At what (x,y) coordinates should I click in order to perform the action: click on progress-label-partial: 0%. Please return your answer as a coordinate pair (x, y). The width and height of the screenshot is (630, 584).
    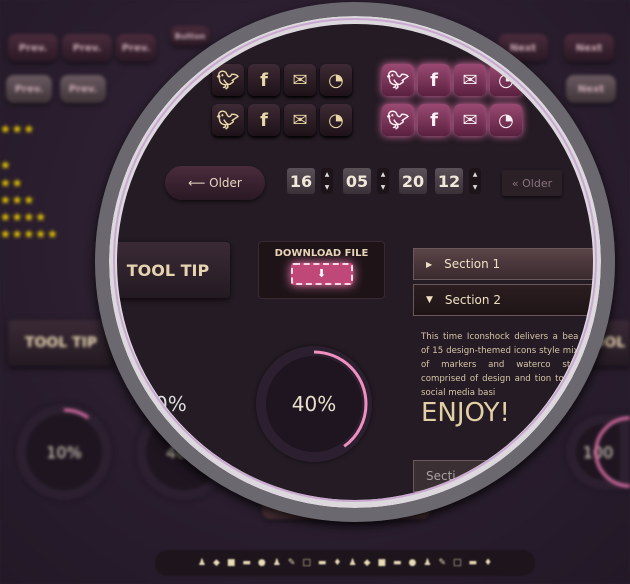
    Looking at the image, I should click on (171, 404).